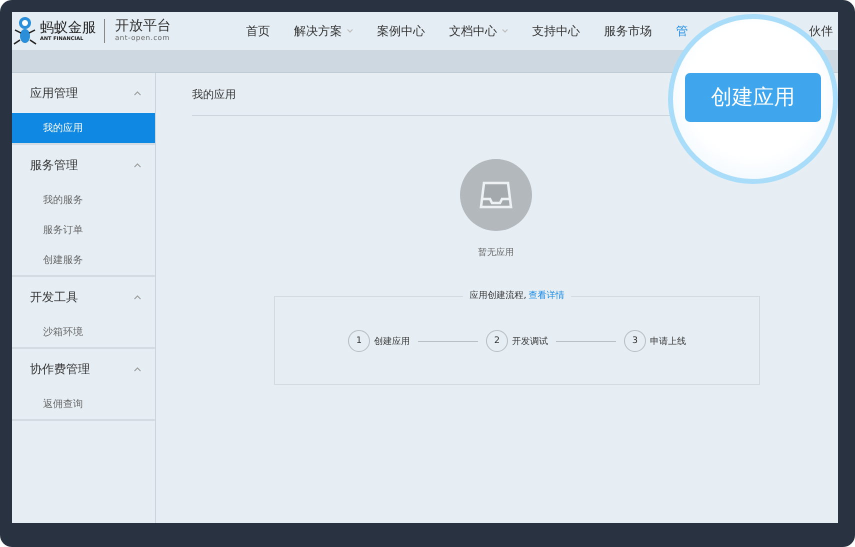 This screenshot has height=547, width=855. Describe the element at coordinates (258, 31) in the screenshot. I see `nav-link: 首页` at that location.